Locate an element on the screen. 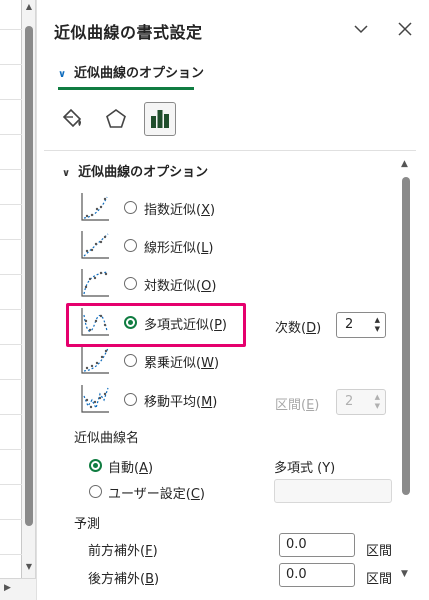 This screenshot has height=600, width=429. name-auto-label: 自動(A) is located at coordinates (131, 468).